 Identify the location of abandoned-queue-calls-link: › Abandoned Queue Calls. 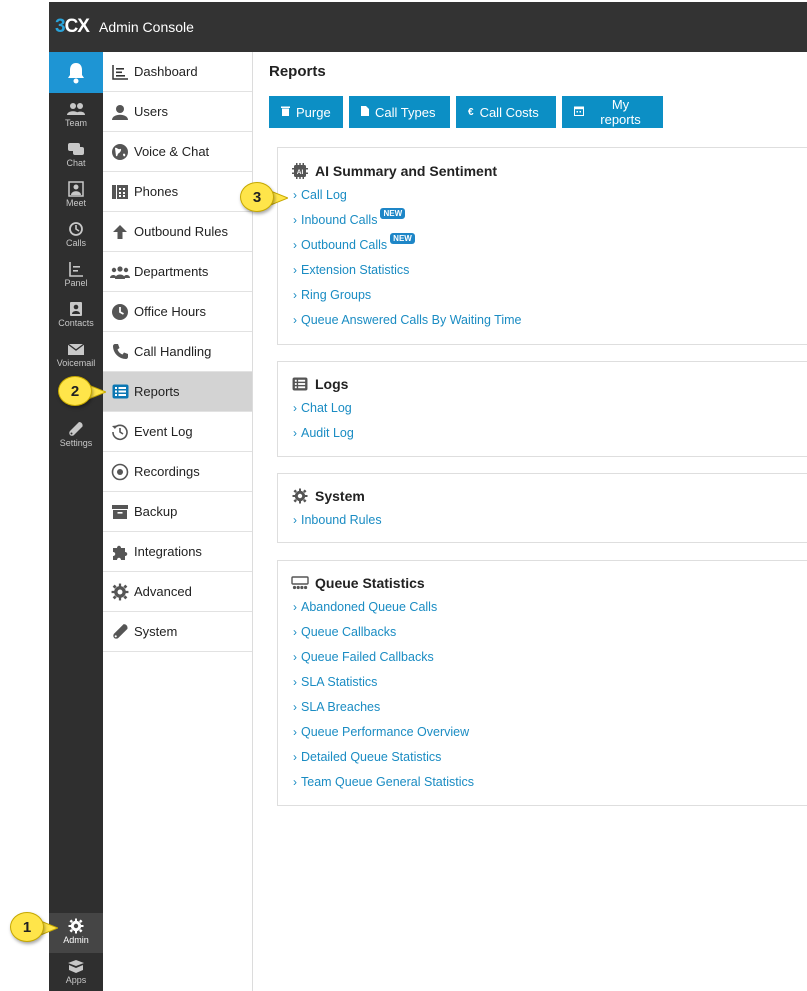
(550, 606).